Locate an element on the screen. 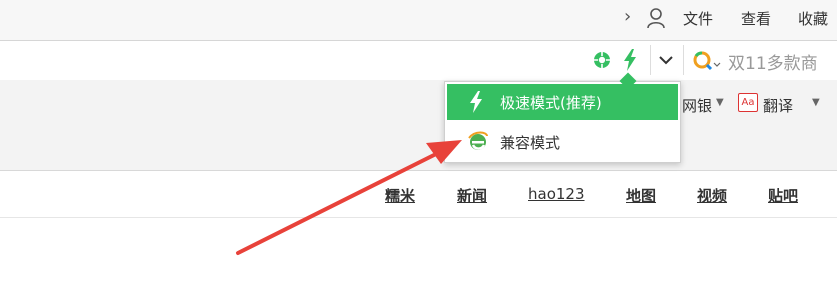 The width and height of the screenshot is (837, 294). translate-icon: Aa is located at coordinates (748, 102).